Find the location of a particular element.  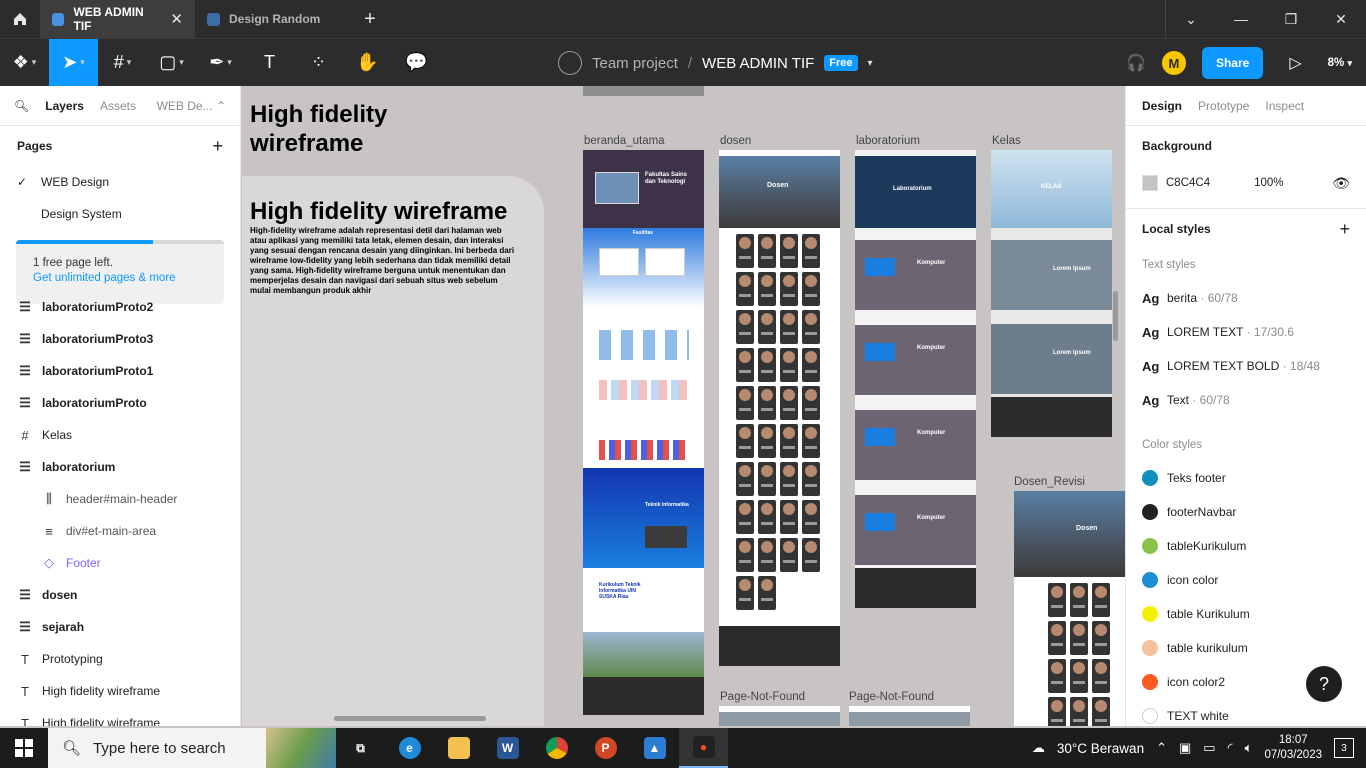

close-window-button: ✕ is located at coordinates (1341, 19).